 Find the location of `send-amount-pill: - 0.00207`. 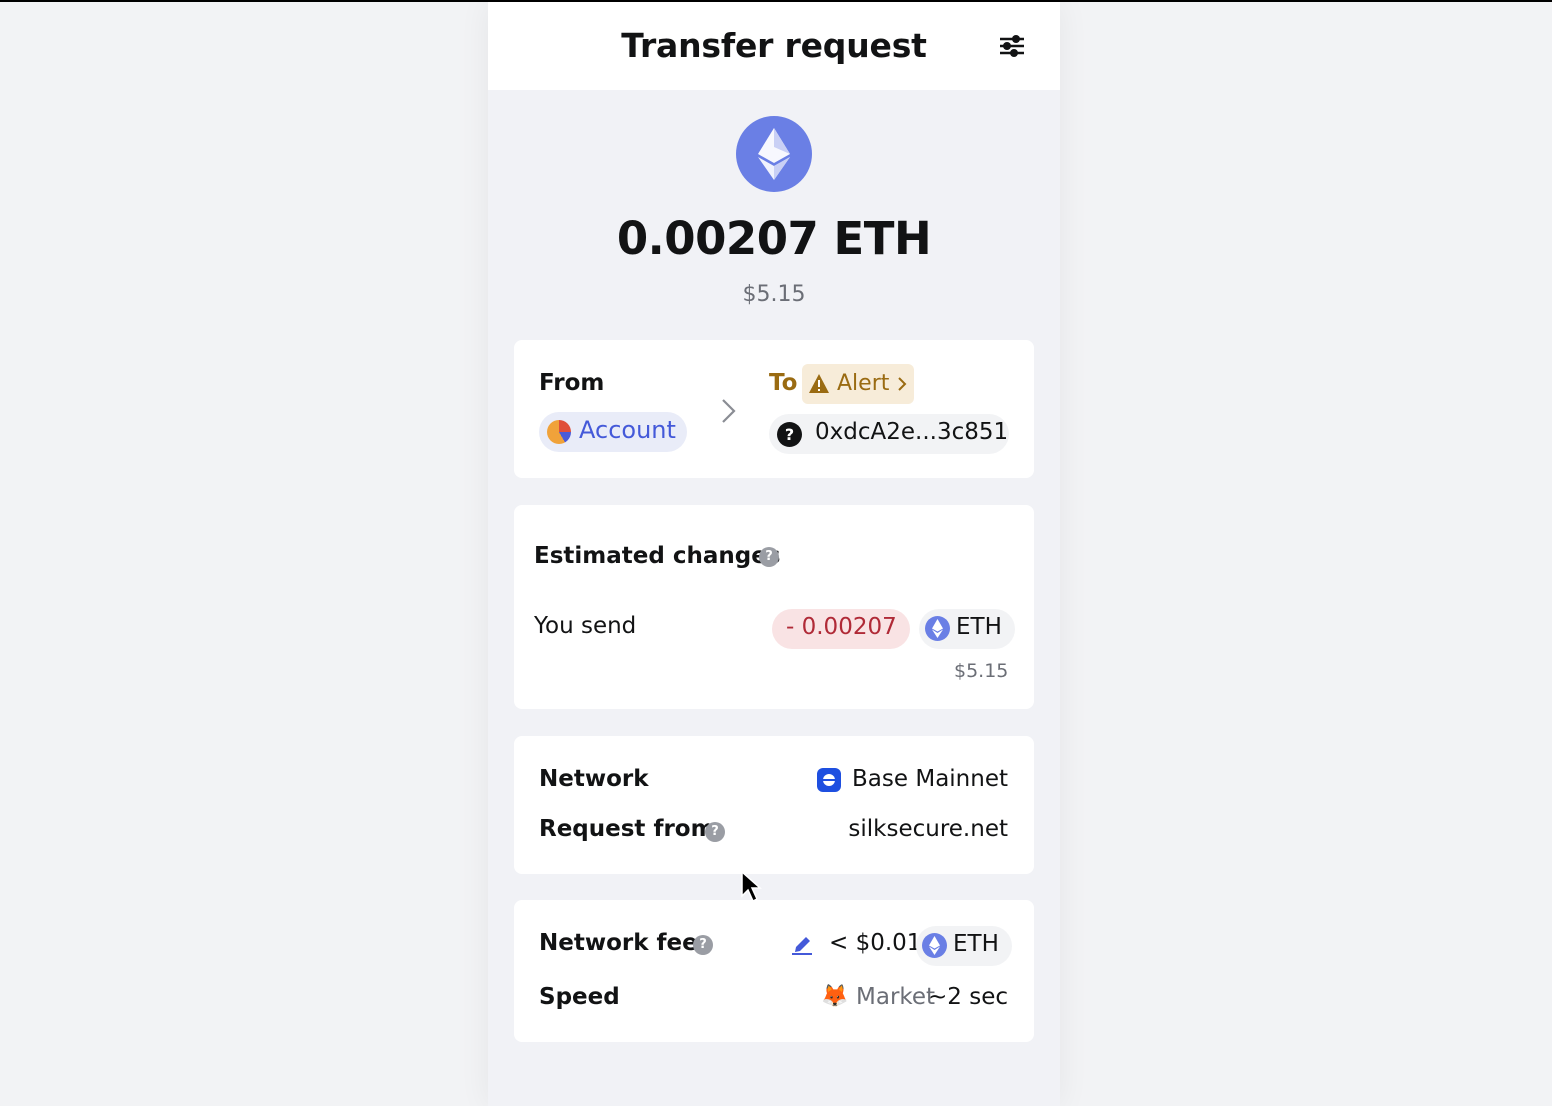

send-amount-pill: - 0.00207 is located at coordinates (841, 629).